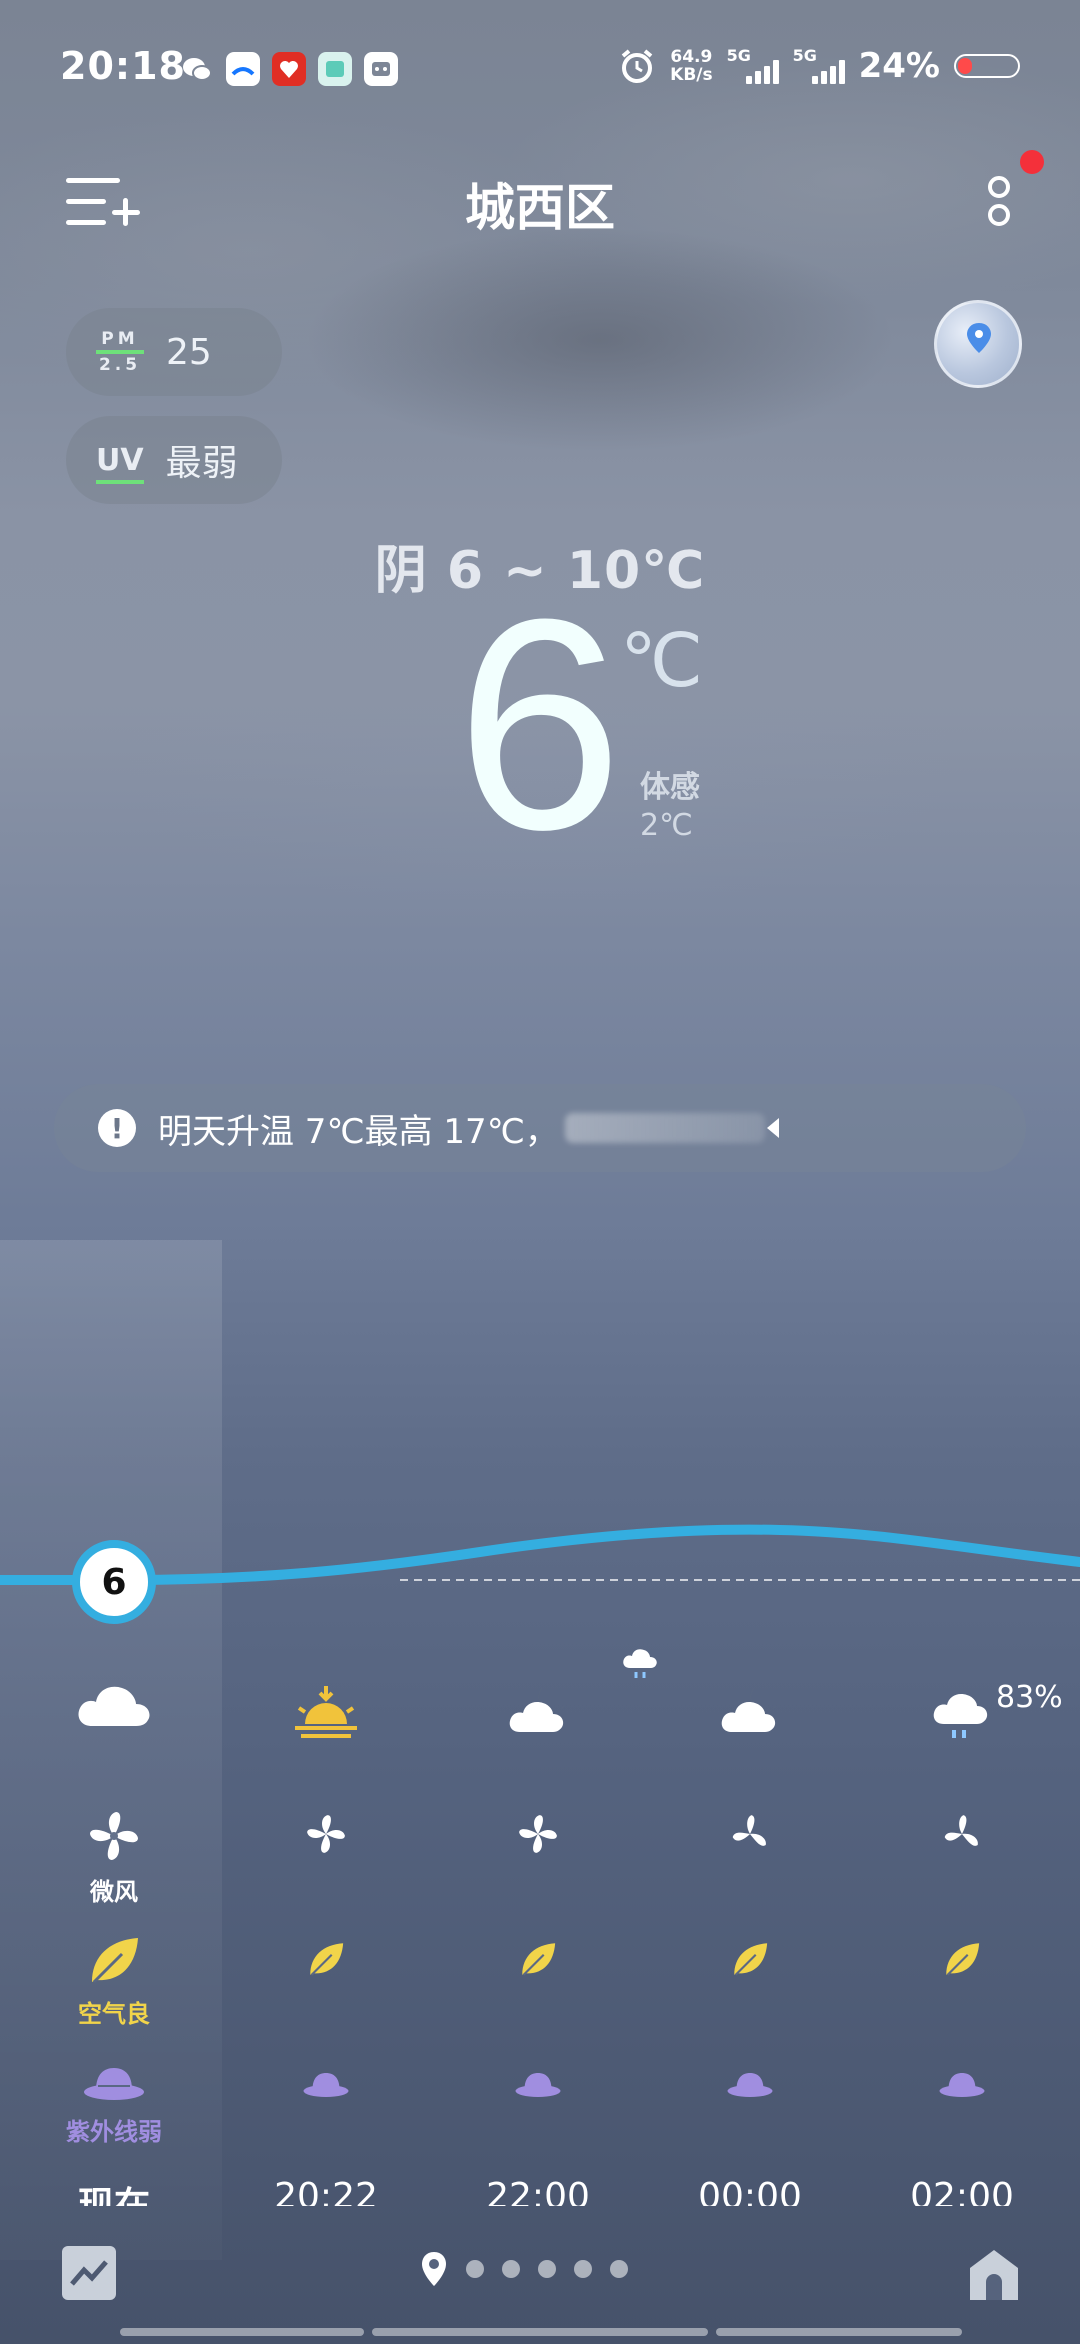 This screenshot has width=1080, height=2344. I want to click on battery-percent: 24%, so click(899, 66).